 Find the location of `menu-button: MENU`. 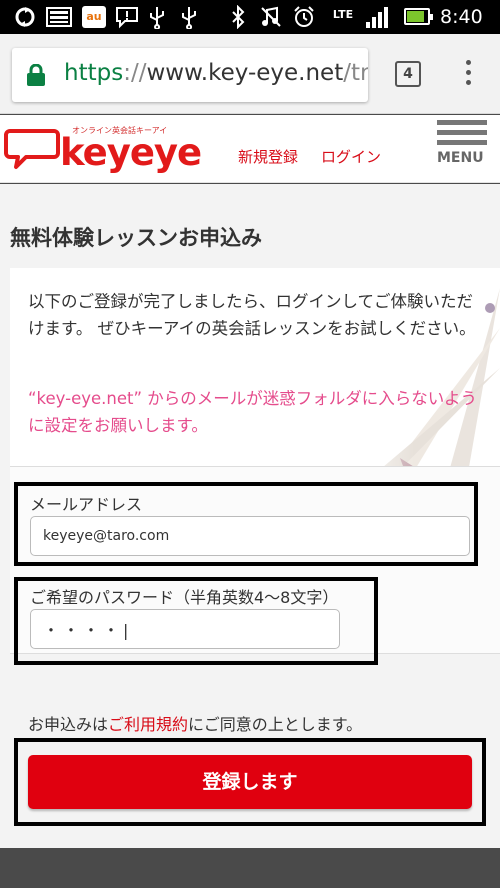

menu-button: MENU is located at coordinates (463, 148).